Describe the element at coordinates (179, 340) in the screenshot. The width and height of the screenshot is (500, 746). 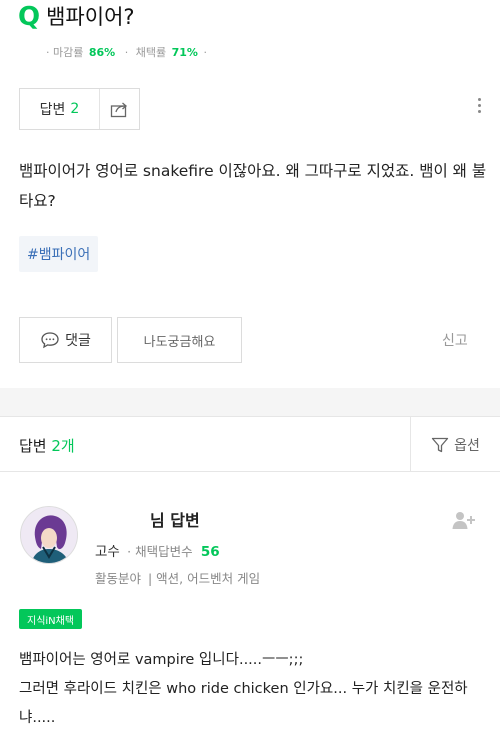
I see `curious-button: 나도궁금해요` at that location.